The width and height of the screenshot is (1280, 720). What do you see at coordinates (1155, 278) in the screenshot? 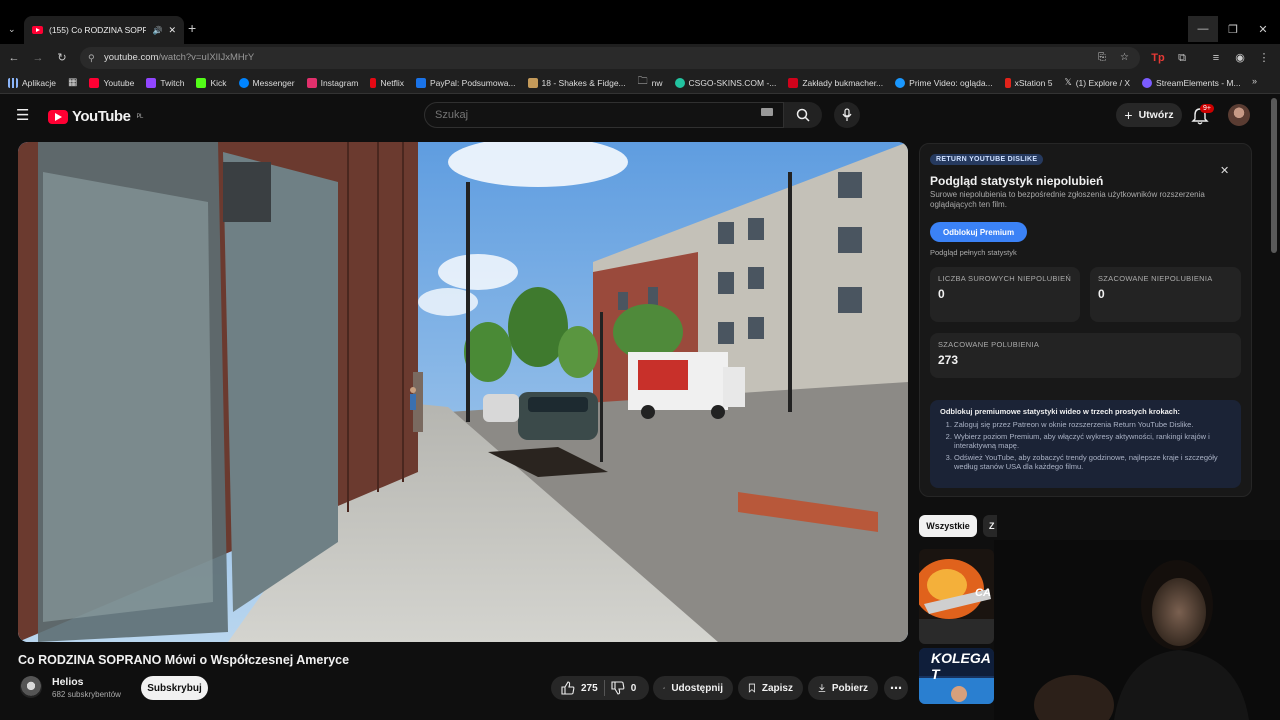
I see `estimated-dislikes-label: SZACOWANE NIEPOLUBIENIA` at bounding box center [1155, 278].